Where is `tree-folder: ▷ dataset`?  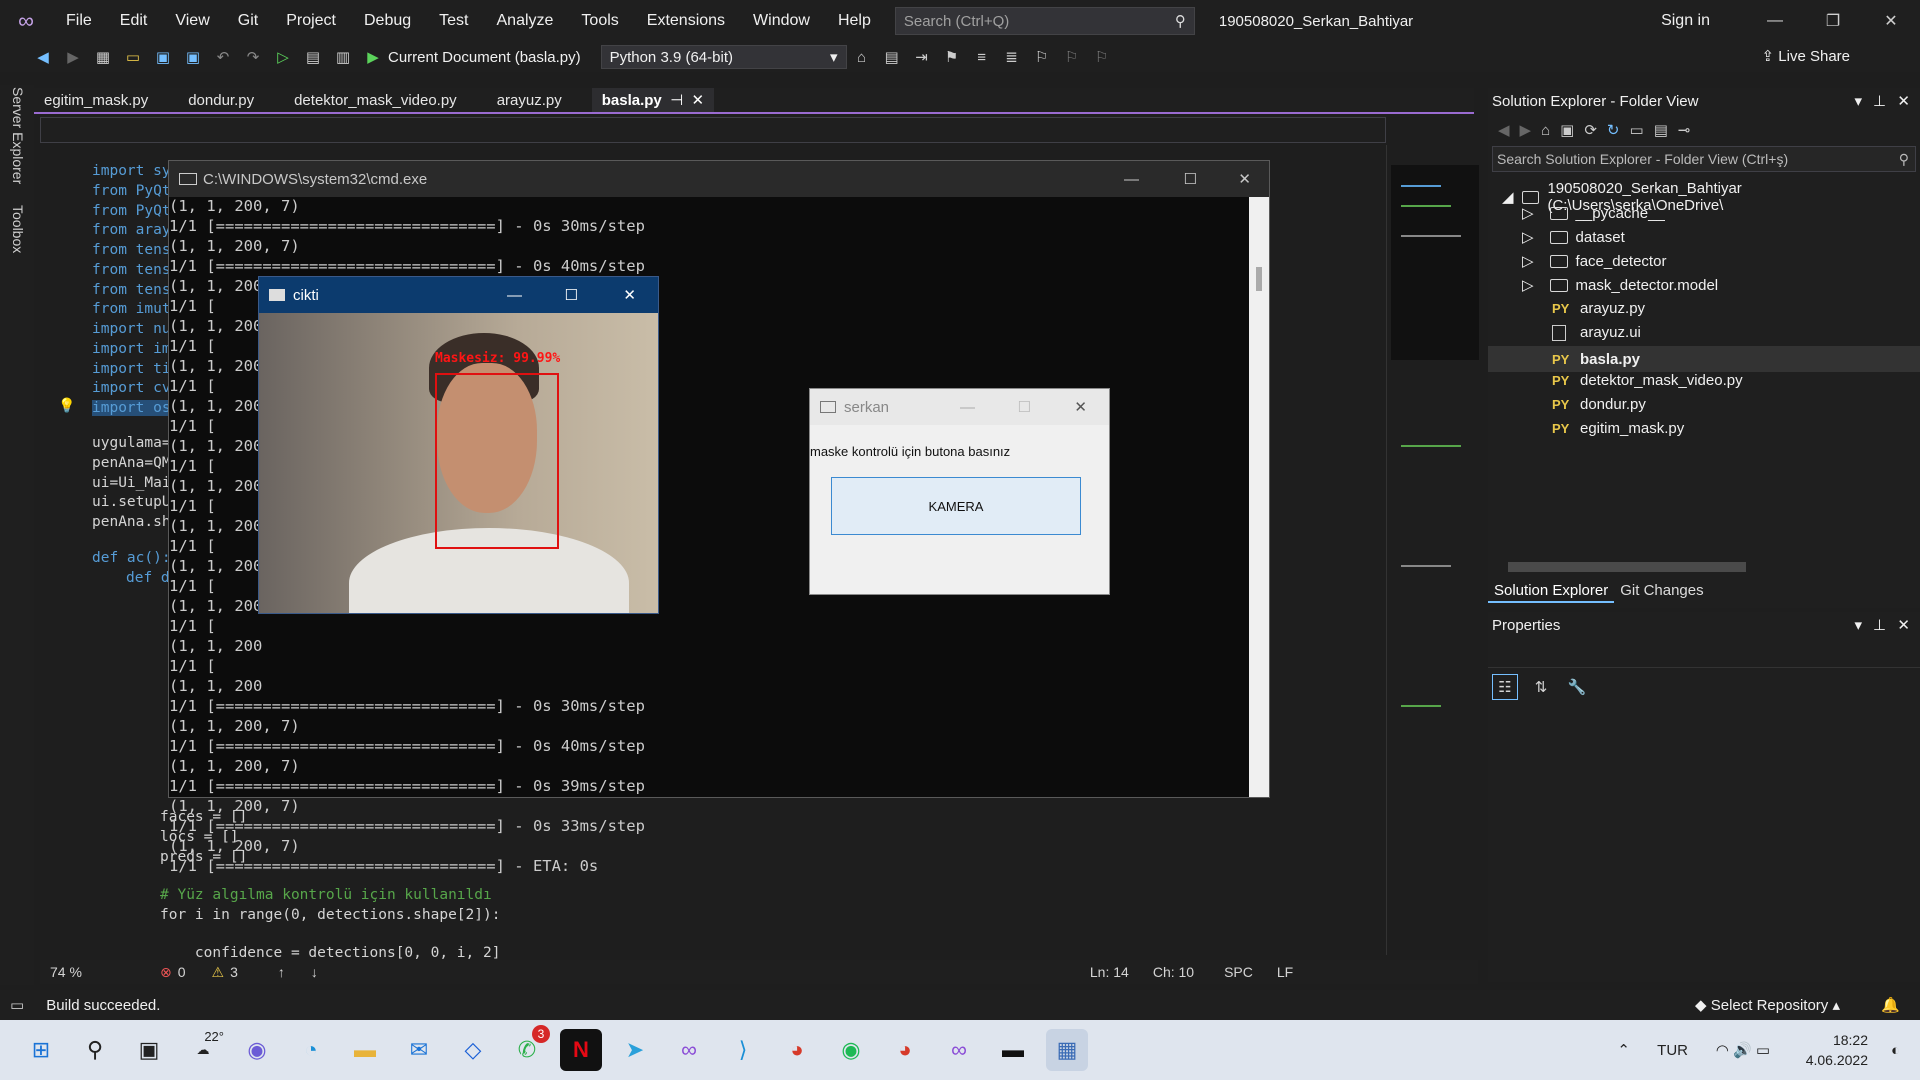 tree-folder: ▷ dataset is located at coordinates (1573, 237).